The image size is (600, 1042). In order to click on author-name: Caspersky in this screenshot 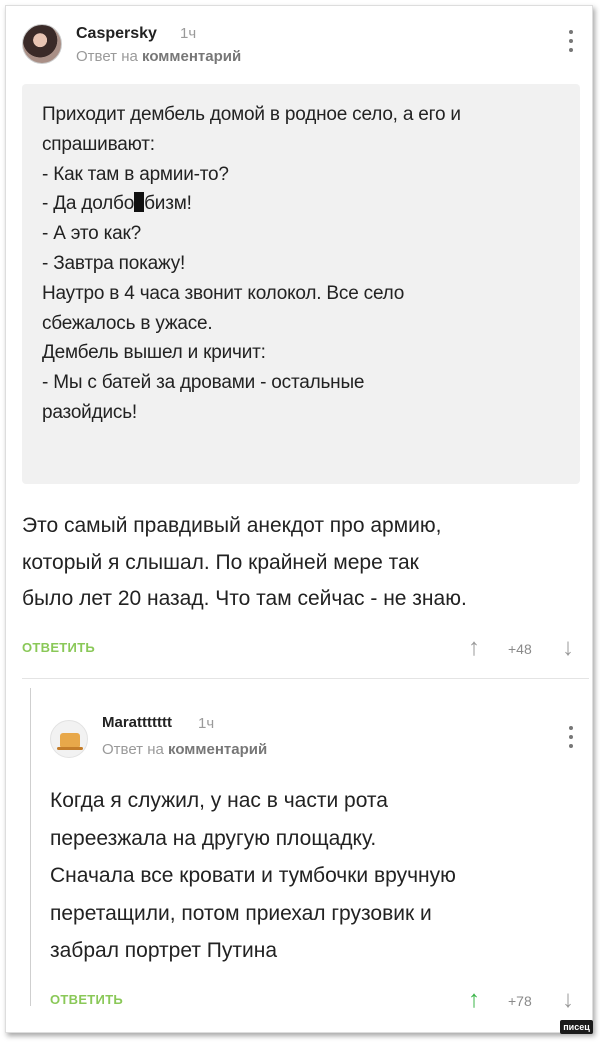, I will do `click(116, 34)`.